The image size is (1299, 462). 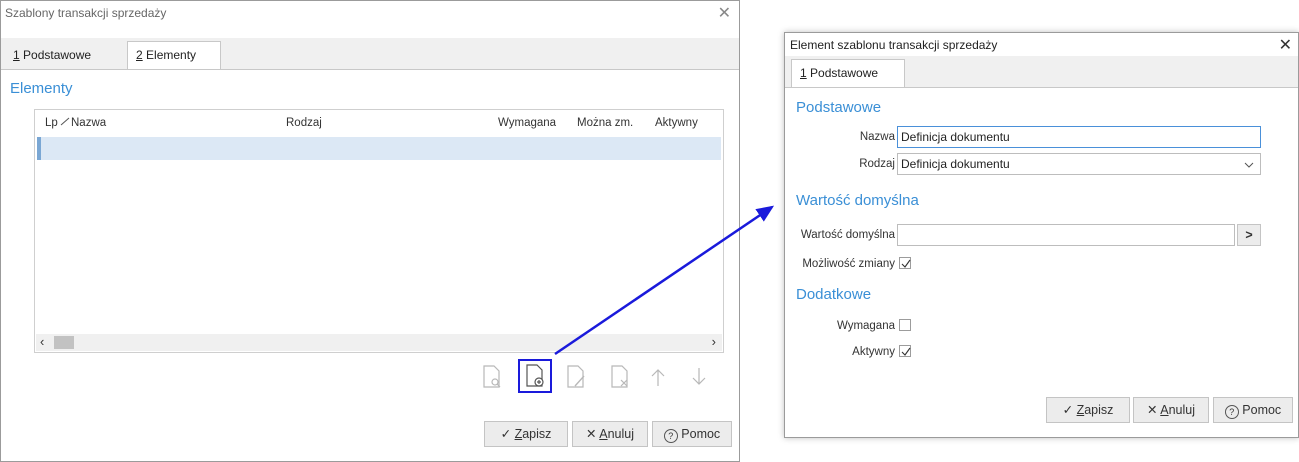 What do you see at coordinates (877, 164) in the screenshot?
I see `type-label: Rodzaj` at bounding box center [877, 164].